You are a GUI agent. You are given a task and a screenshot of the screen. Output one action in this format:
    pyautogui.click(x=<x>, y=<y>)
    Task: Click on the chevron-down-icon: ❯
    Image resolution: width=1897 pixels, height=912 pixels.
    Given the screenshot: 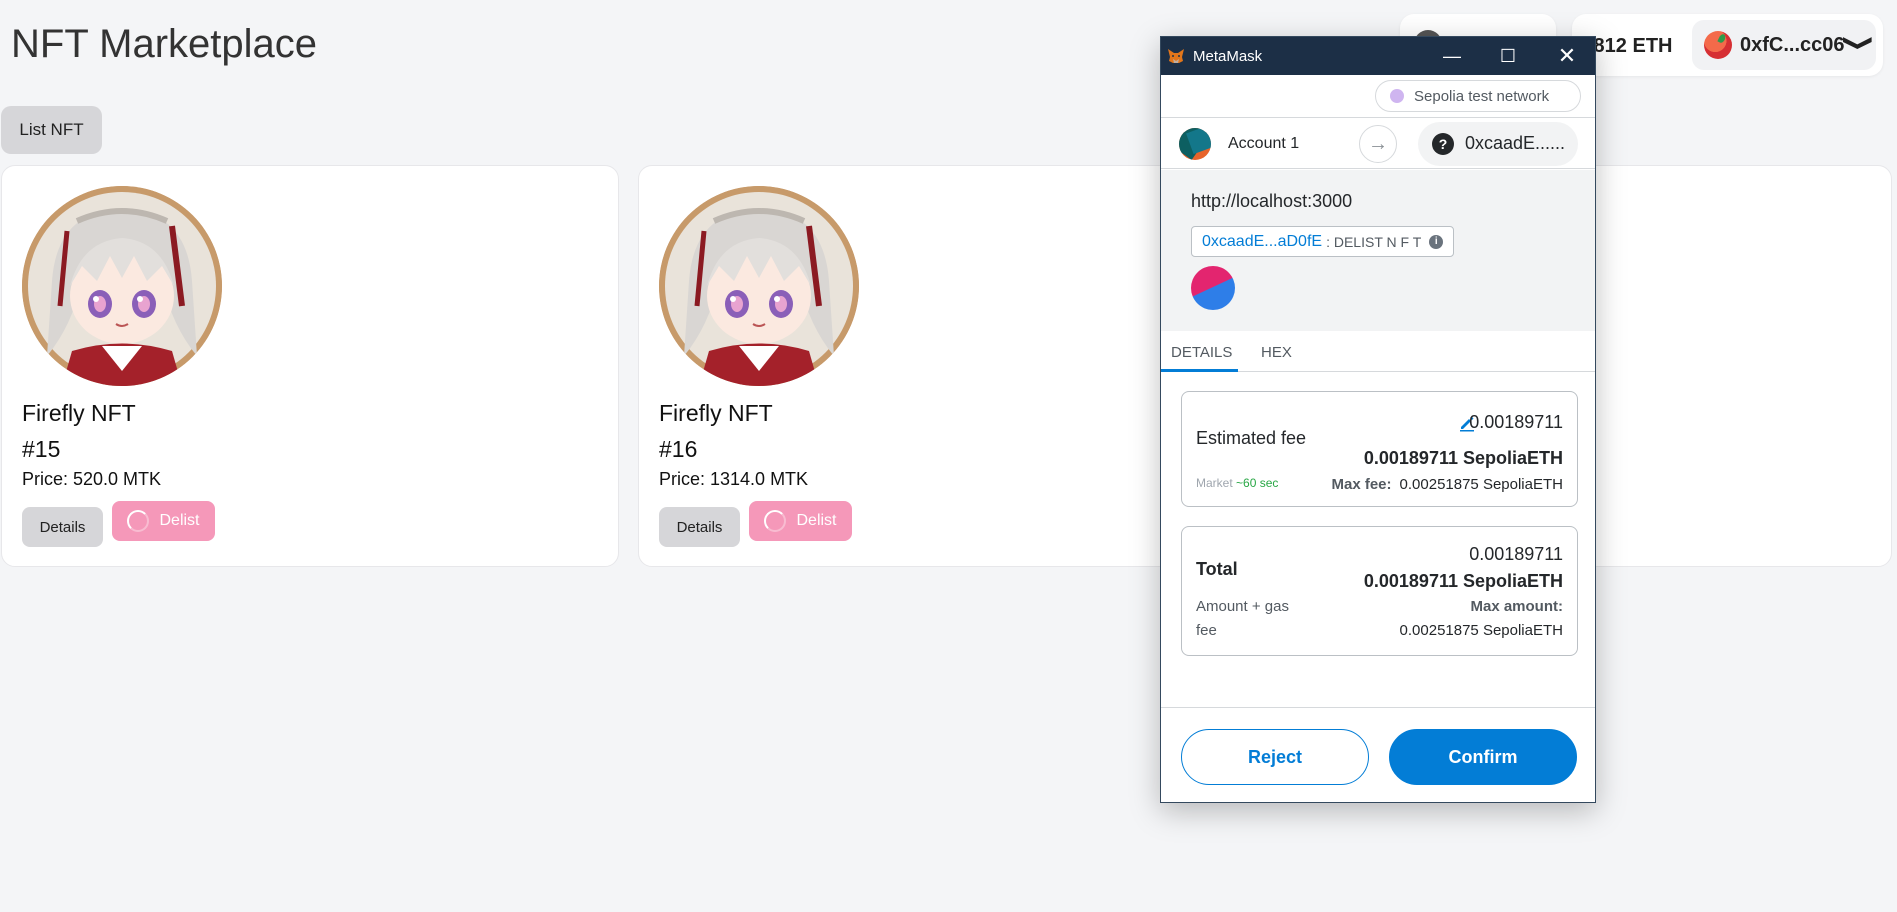 What is the action you would take?
    pyautogui.click(x=1860, y=43)
    